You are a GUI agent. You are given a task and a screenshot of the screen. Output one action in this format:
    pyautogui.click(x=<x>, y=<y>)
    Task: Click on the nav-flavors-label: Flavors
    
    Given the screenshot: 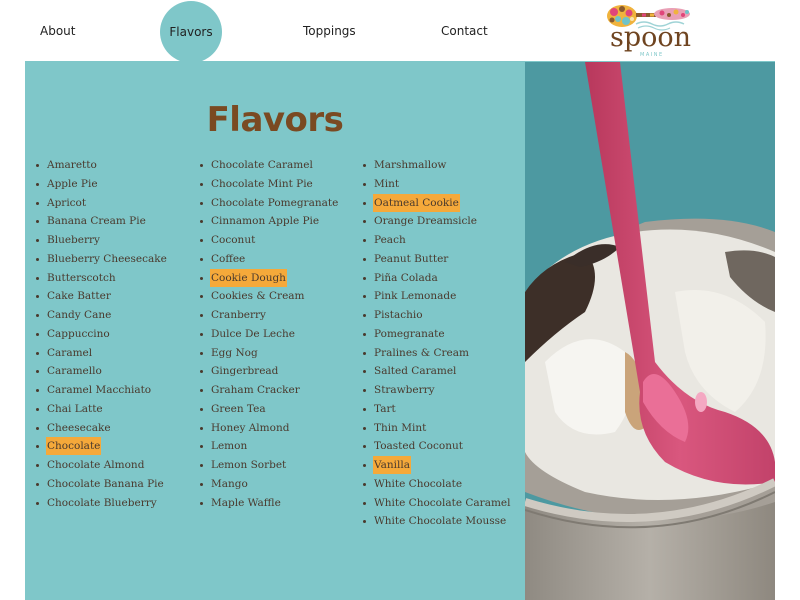 What is the action you would take?
    pyautogui.click(x=191, y=32)
    